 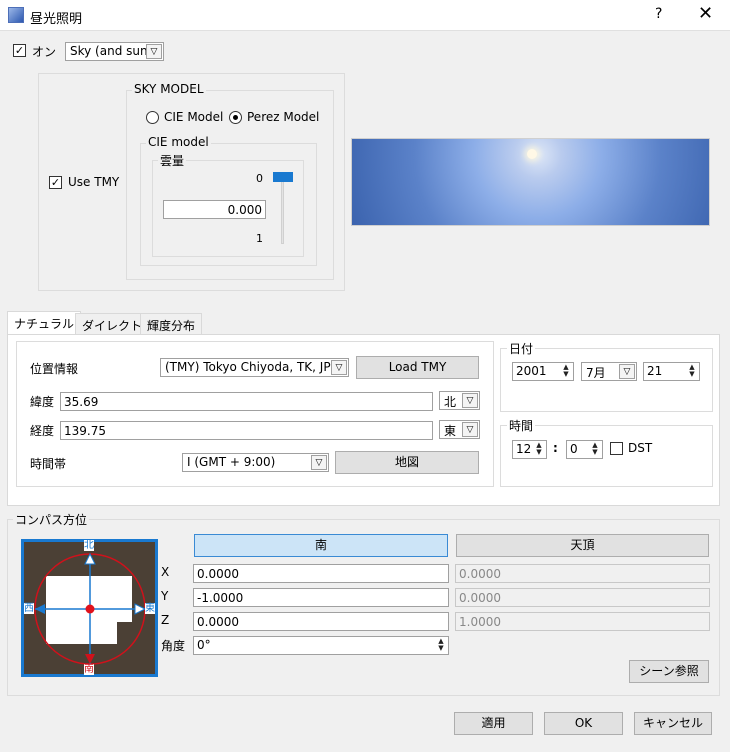 I want to click on compass-graphic, so click(x=90, y=608).